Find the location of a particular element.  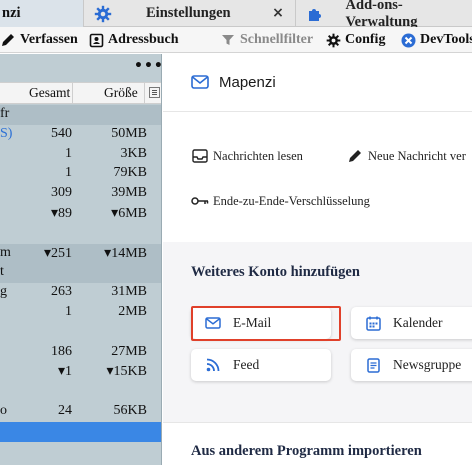

folder-row: ▾1 ▾15KB is located at coordinates (80, 372).